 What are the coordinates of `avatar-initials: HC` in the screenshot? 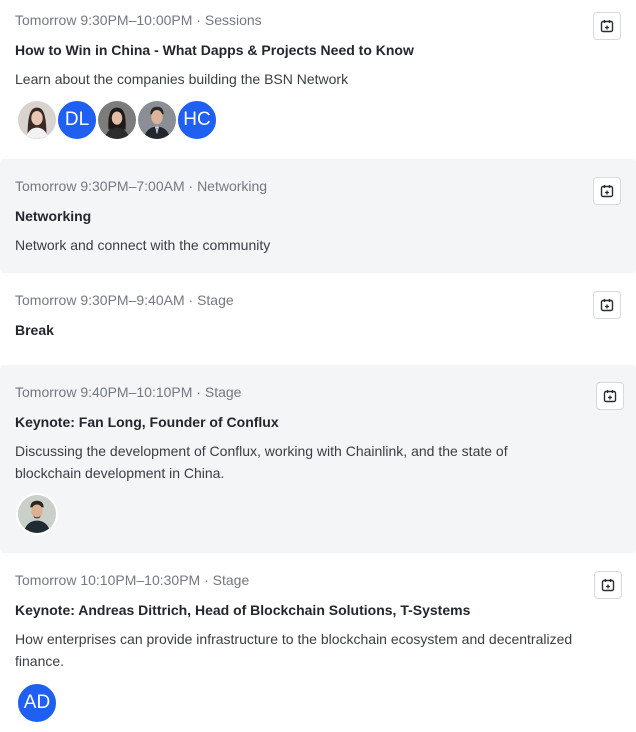 It's located at (197, 119).